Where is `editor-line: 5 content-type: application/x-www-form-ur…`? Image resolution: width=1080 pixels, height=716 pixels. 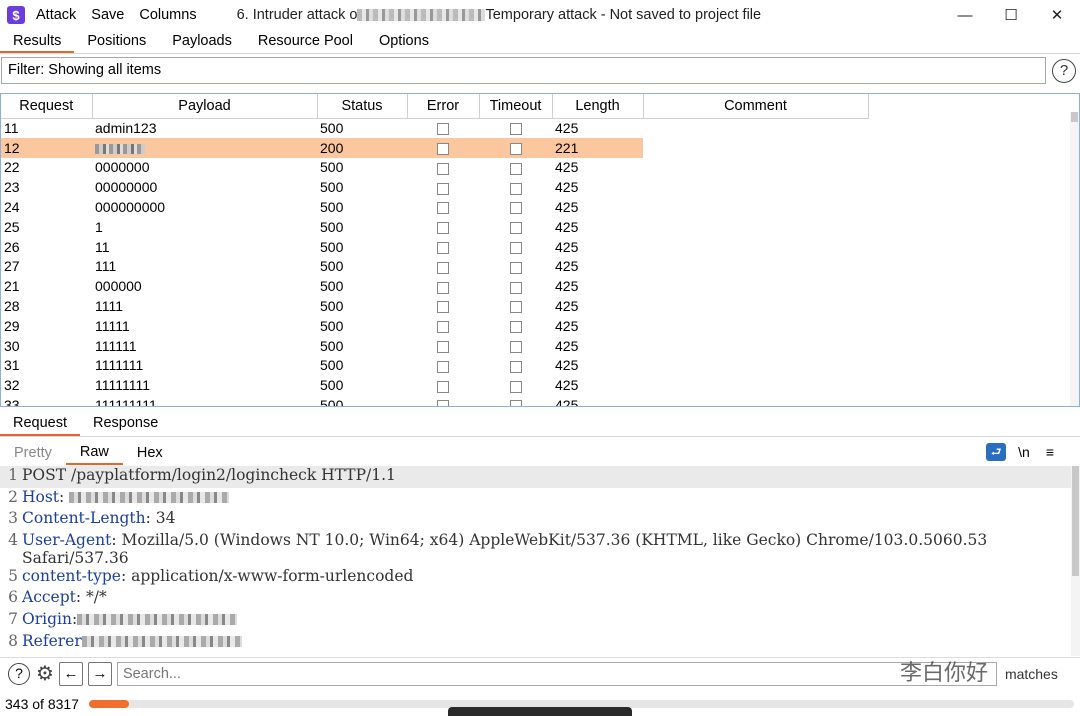 editor-line: 5 content-type: application/x-www-form-ur… is located at coordinates (540, 578).